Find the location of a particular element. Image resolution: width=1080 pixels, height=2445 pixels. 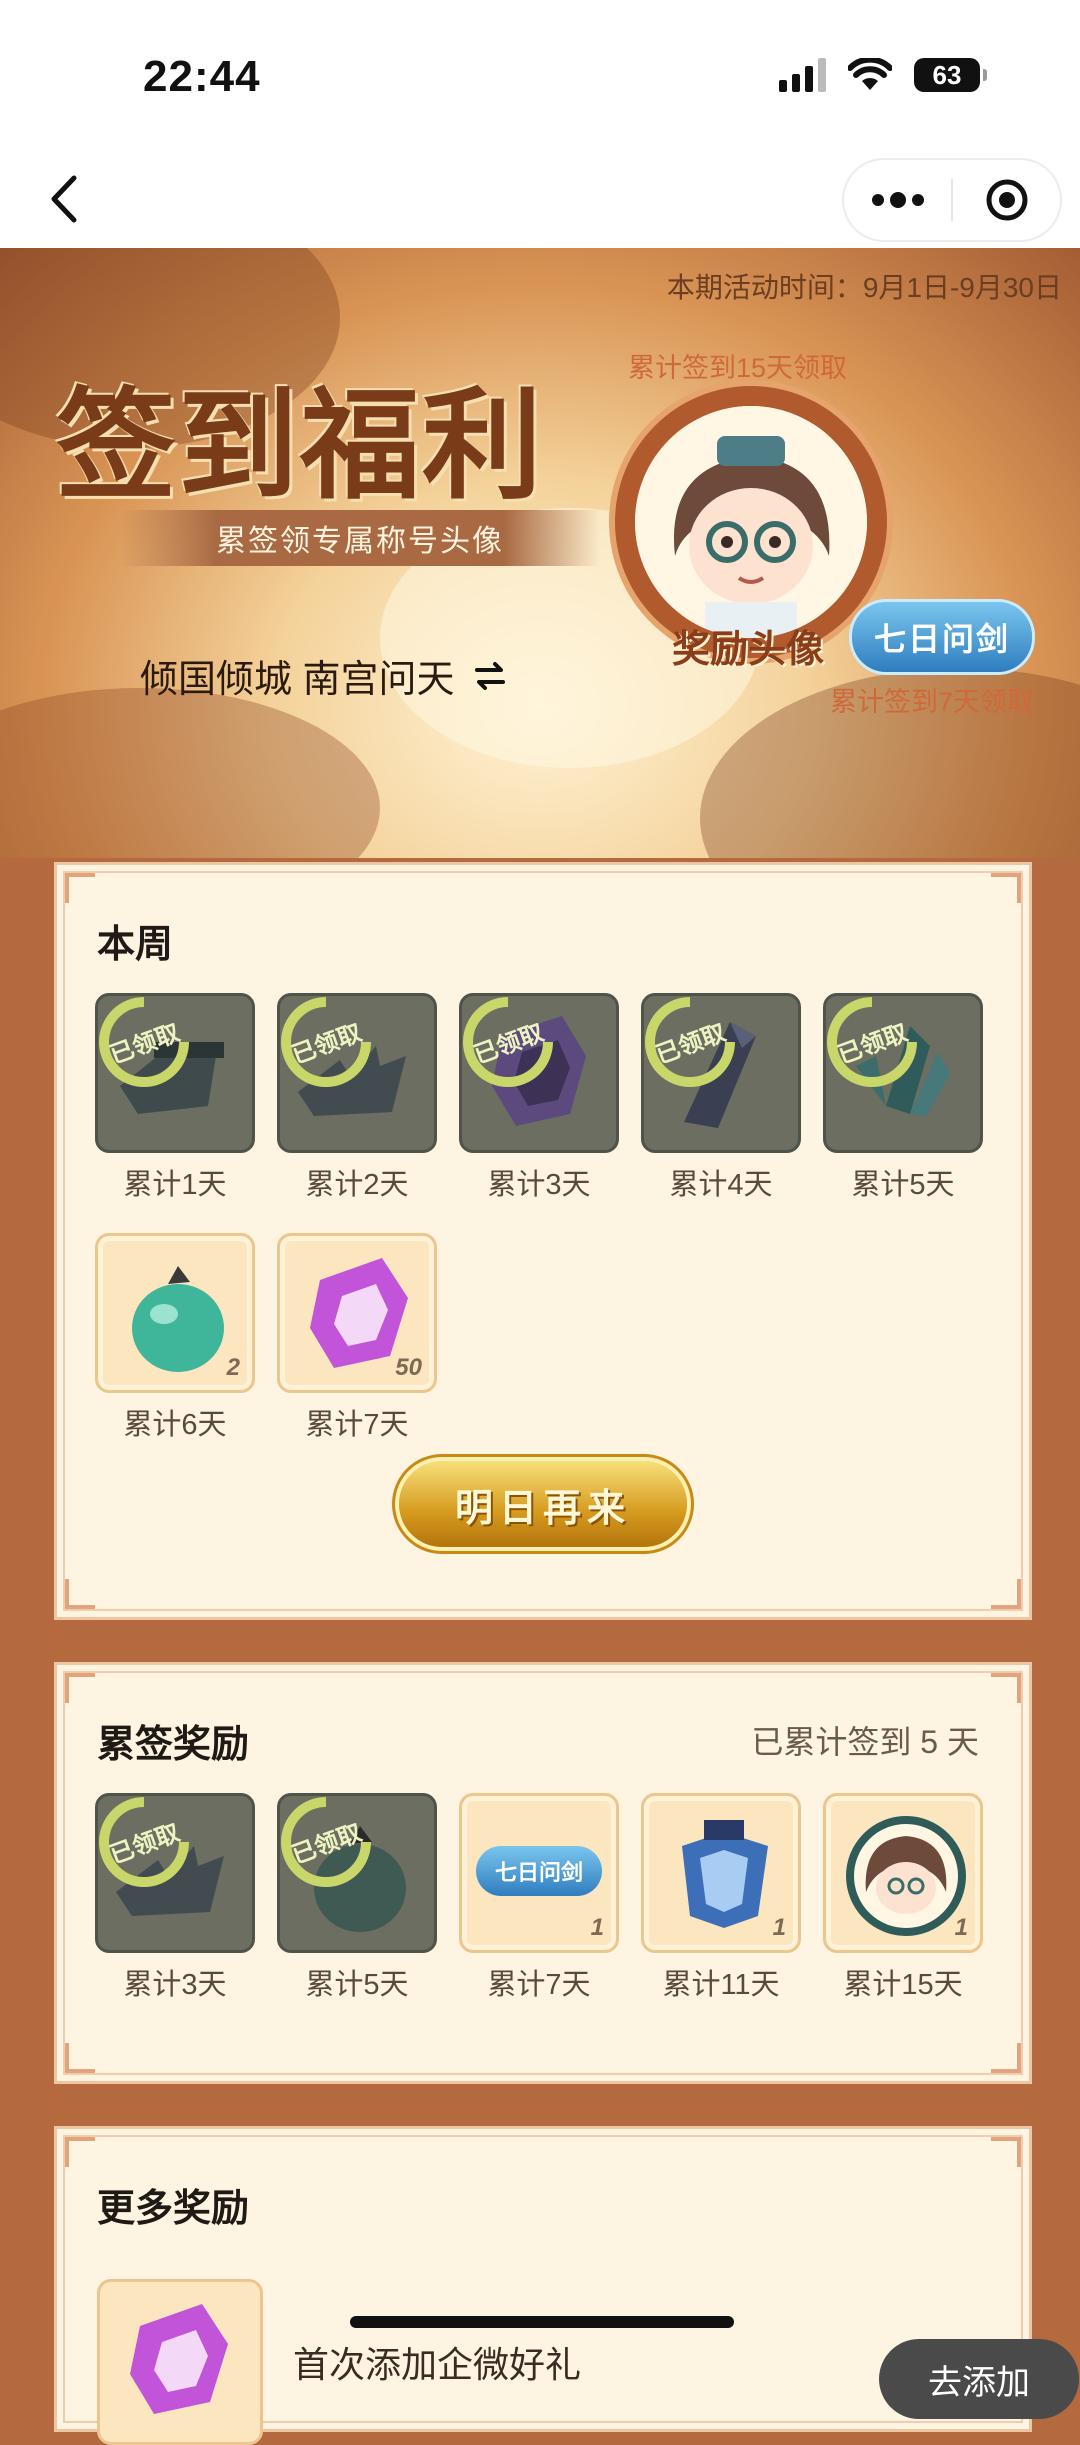

reward-item: 2 累计6天 is located at coordinates (175, 1338).